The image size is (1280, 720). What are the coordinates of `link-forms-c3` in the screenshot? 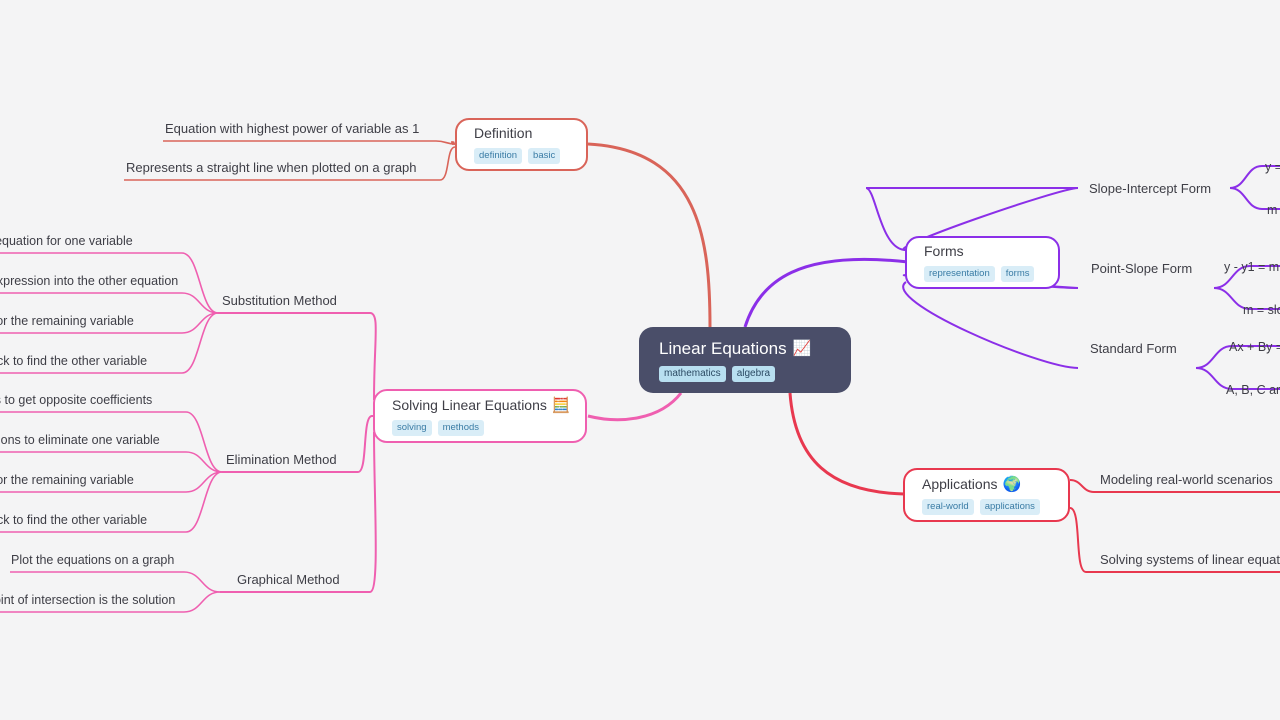 It's located at (990, 325).